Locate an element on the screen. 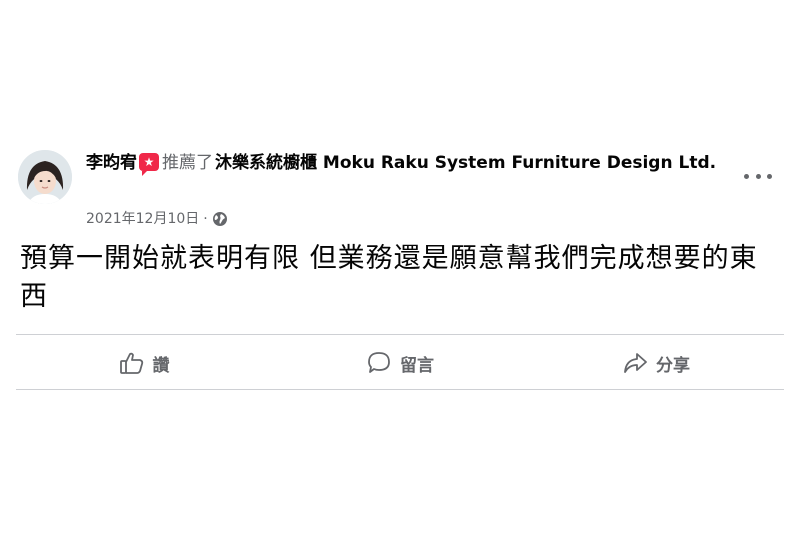 The width and height of the screenshot is (800, 534). post-text: 預算一開始就表明有限 但業務還是願意幫我們完成想要的東西 is located at coordinates (389, 277).